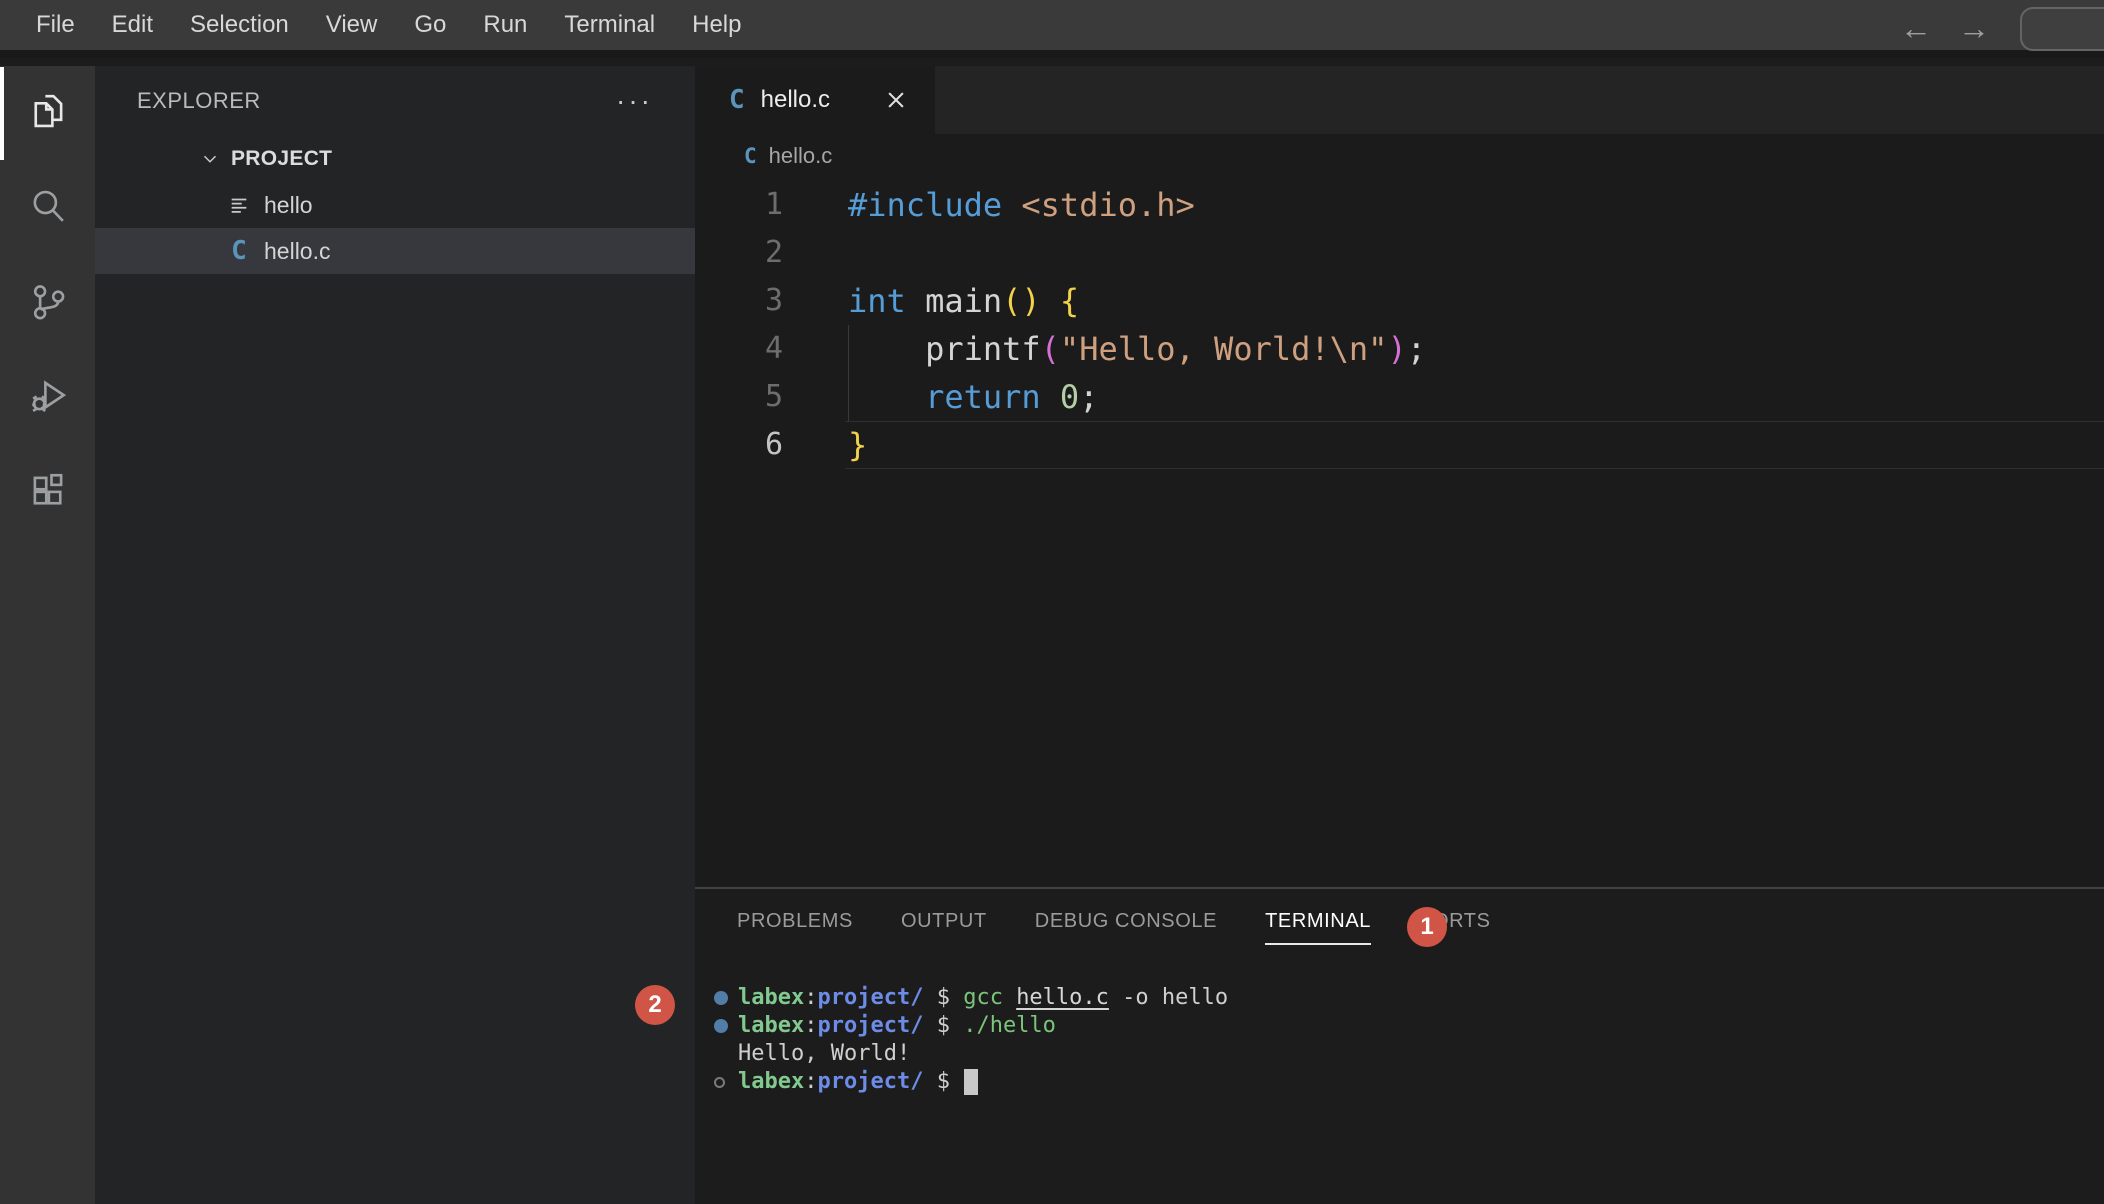 The width and height of the screenshot is (2104, 1204). I want to click on activity-explorer, so click(47, 113).